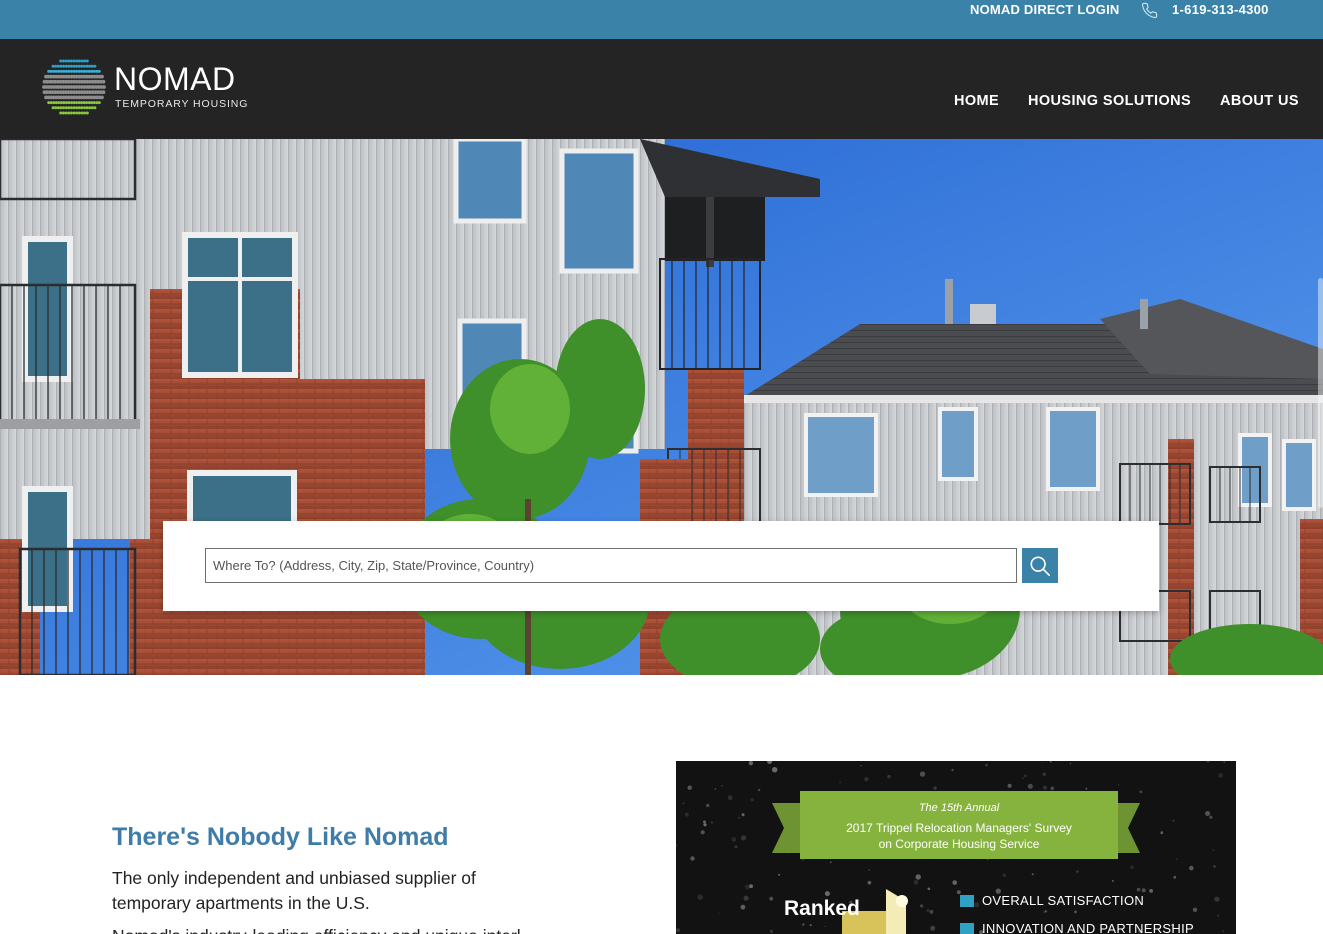 This screenshot has width=1323, height=934. Describe the element at coordinates (1044, 10) in the screenshot. I see `nomad-direct-login-link: NOMAD DIRECT LOGIN` at that location.